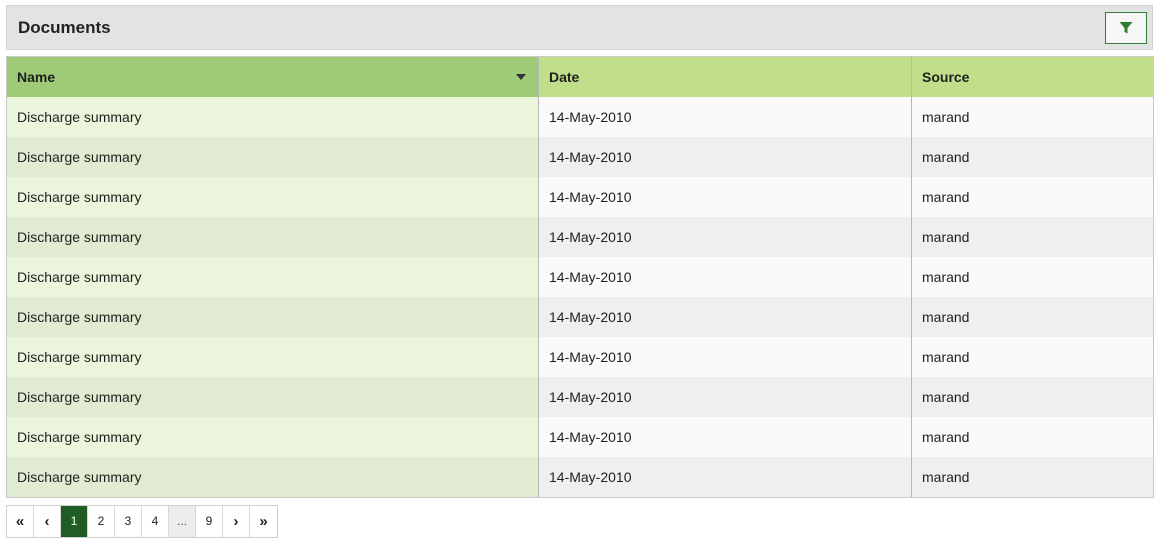  What do you see at coordinates (74, 521) in the screenshot?
I see `page-button-1: 1` at bounding box center [74, 521].